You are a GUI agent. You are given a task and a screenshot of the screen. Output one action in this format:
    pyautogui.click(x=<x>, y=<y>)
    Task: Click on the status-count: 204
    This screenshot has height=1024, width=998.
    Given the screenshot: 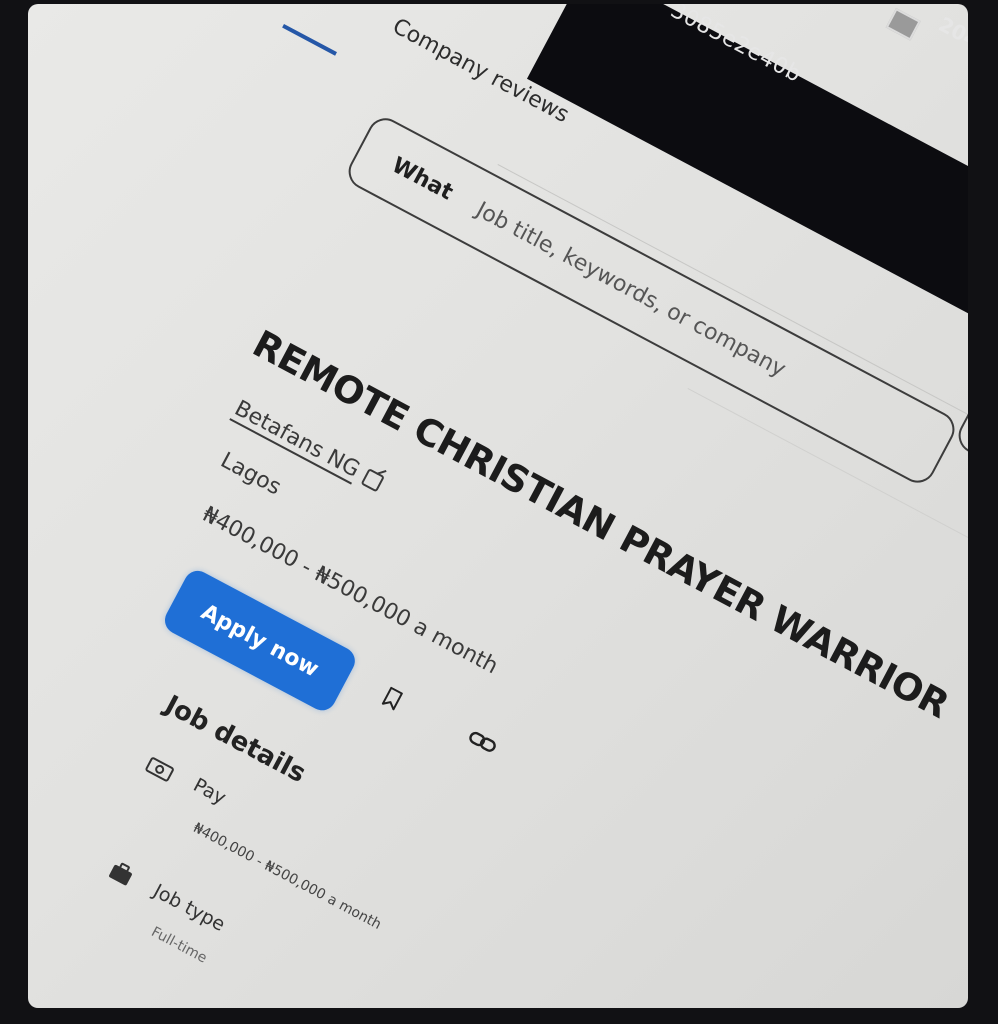 What is the action you would take?
    pyautogui.click(x=951, y=32)
    